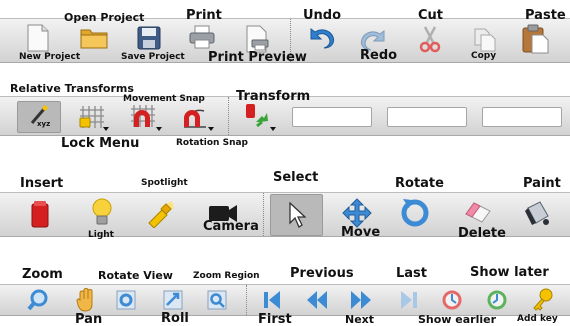 The image size is (570, 326). What do you see at coordinates (149, 38) in the screenshot?
I see `save-project-icon` at bounding box center [149, 38].